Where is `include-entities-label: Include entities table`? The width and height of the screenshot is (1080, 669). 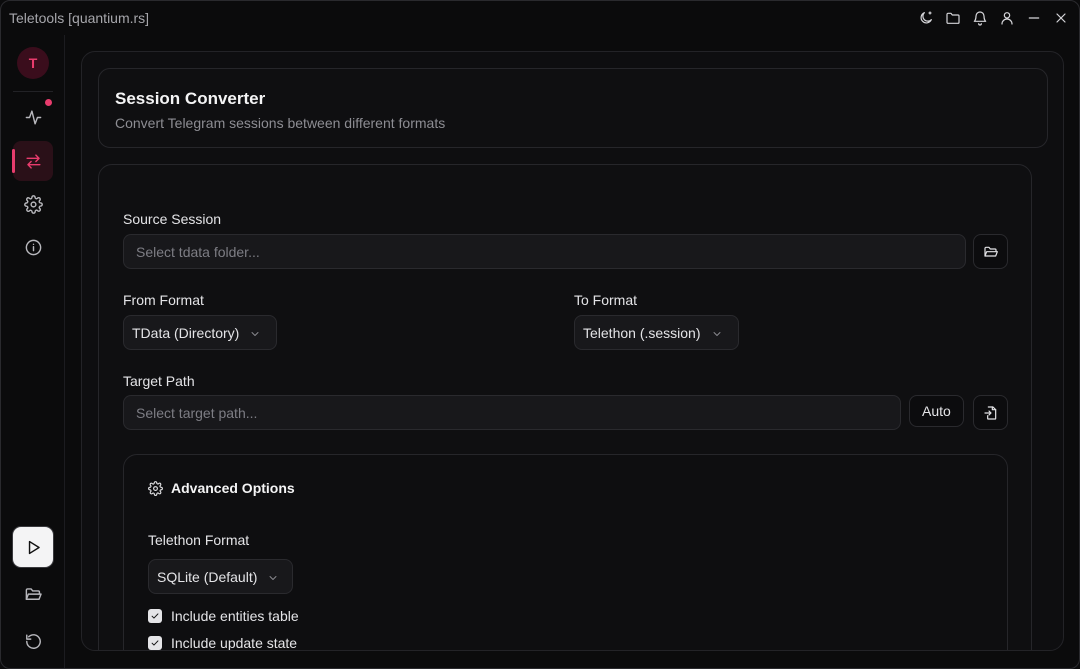
include-entities-label: Include entities table is located at coordinates (235, 616).